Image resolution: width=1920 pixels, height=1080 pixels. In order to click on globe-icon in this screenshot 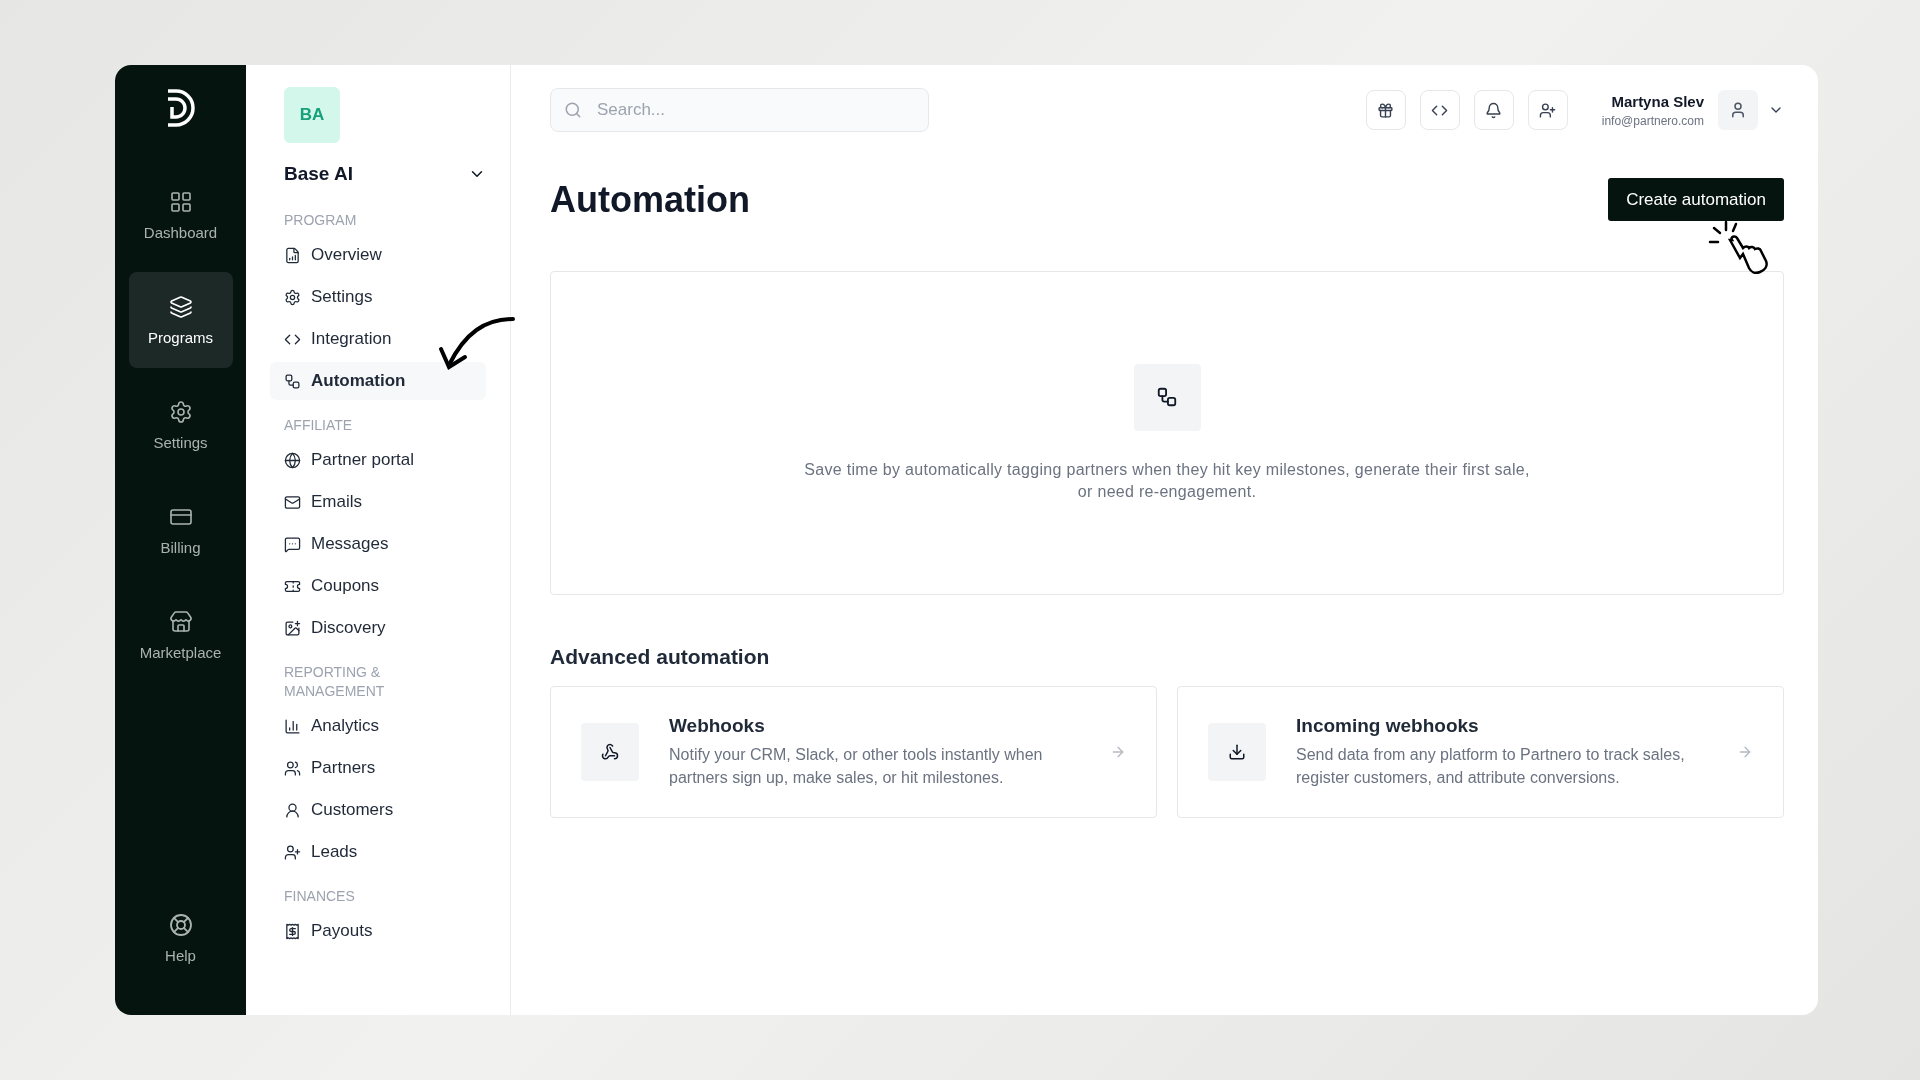, I will do `click(292, 460)`.